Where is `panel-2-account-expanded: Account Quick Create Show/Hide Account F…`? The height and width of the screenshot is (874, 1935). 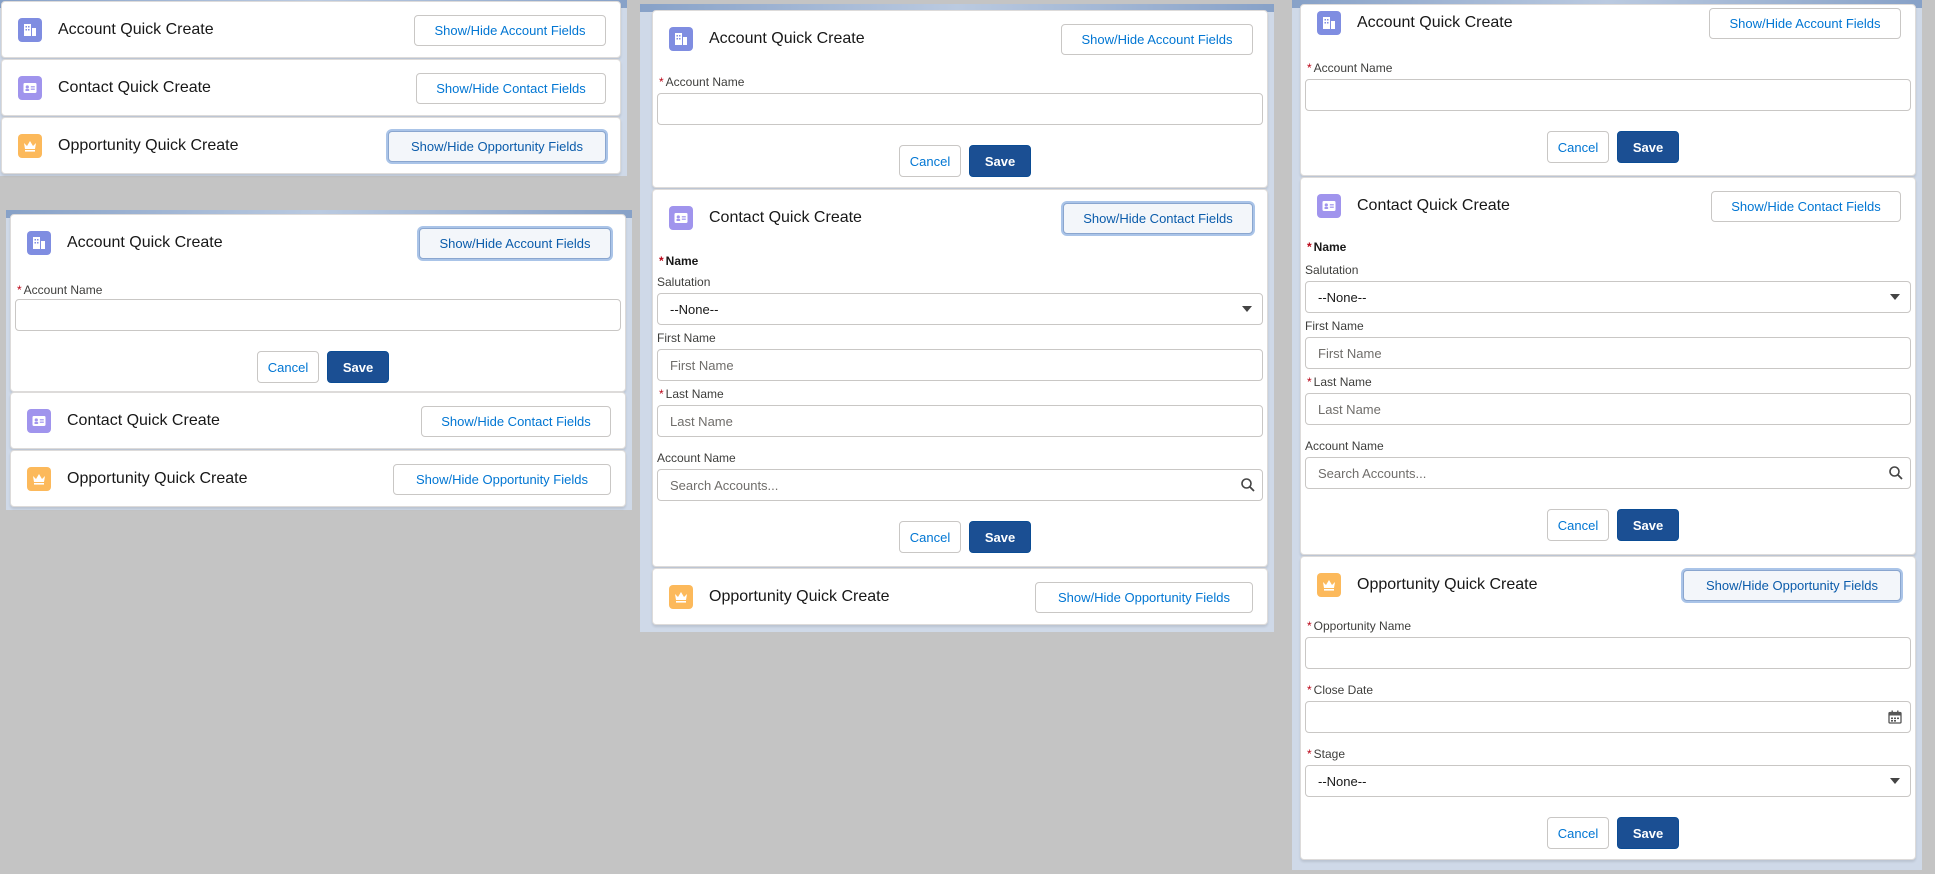 panel-2-account-expanded: Account Quick Create Show/Hide Account F… is located at coordinates (319, 360).